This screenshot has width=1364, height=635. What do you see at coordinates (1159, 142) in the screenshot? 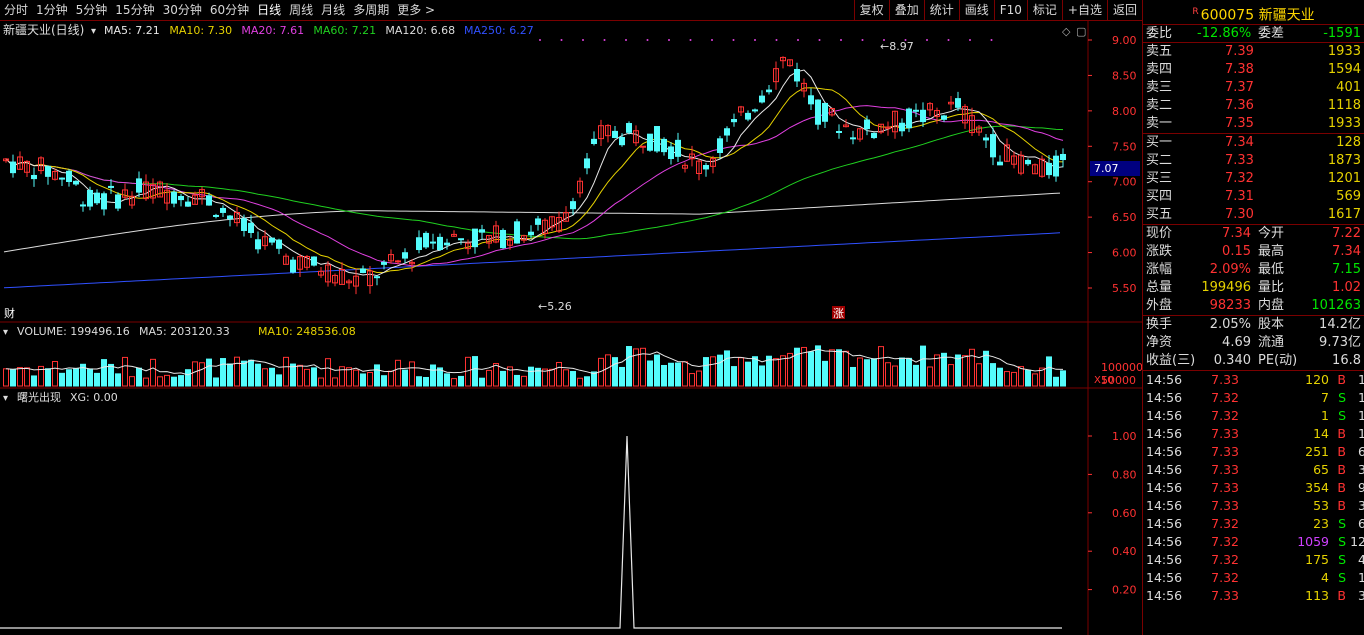
I see `order-label: 买一` at bounding box center [1159, 142].